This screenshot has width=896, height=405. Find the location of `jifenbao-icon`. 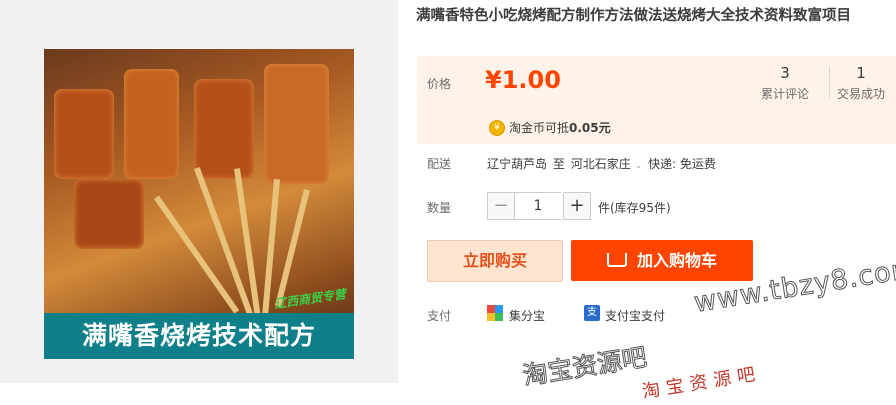

jifenbao-icon is located at coordinates (495, 313).